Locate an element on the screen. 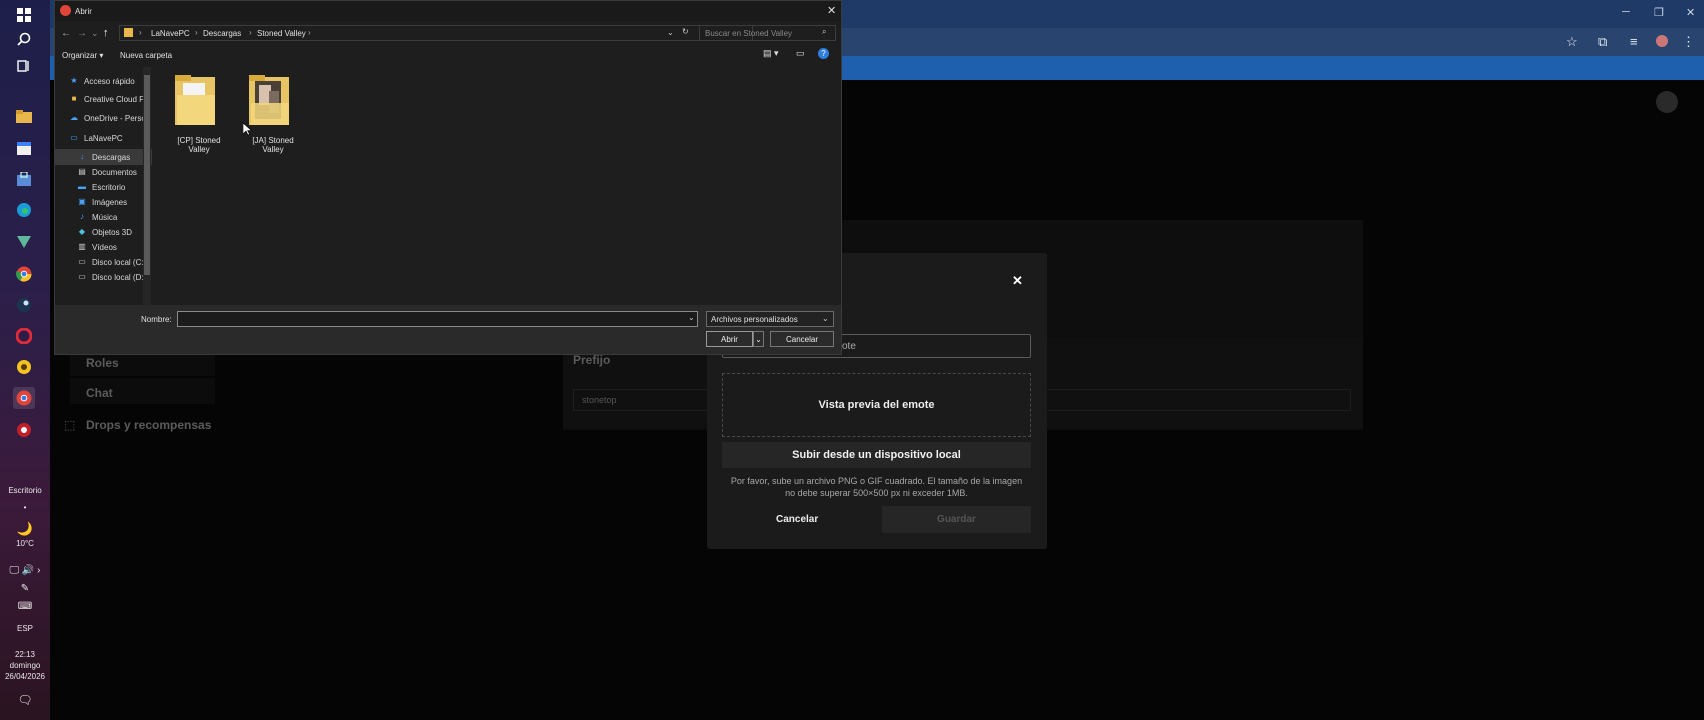  store-icon is located at coordinates (24, 179).